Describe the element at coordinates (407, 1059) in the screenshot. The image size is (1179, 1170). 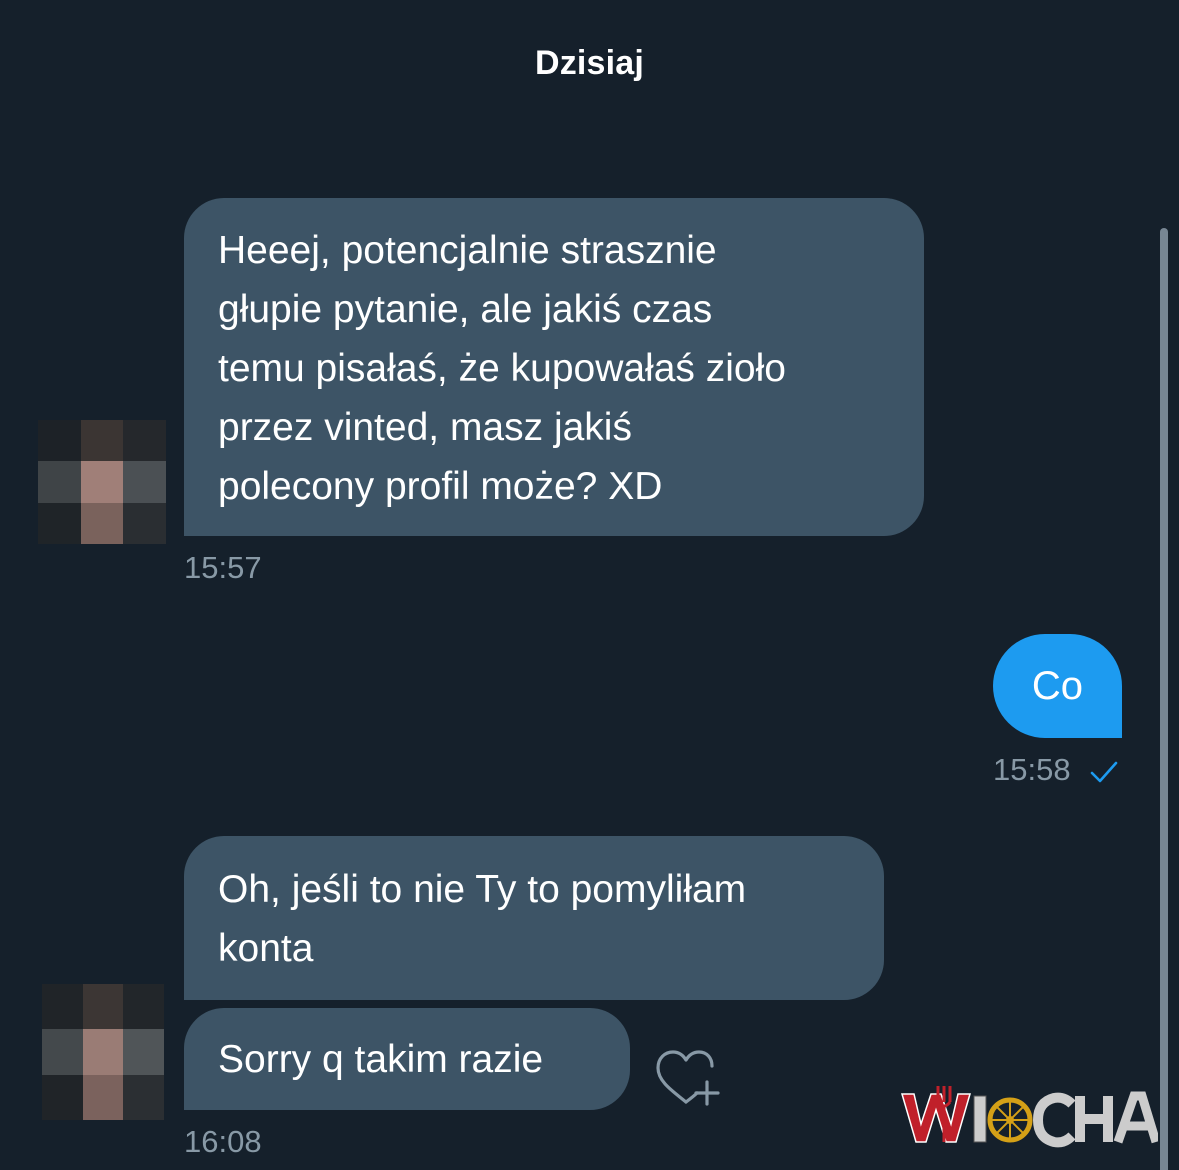
I see `incoming-message-bubble: Sorry q takim razie` at that location.